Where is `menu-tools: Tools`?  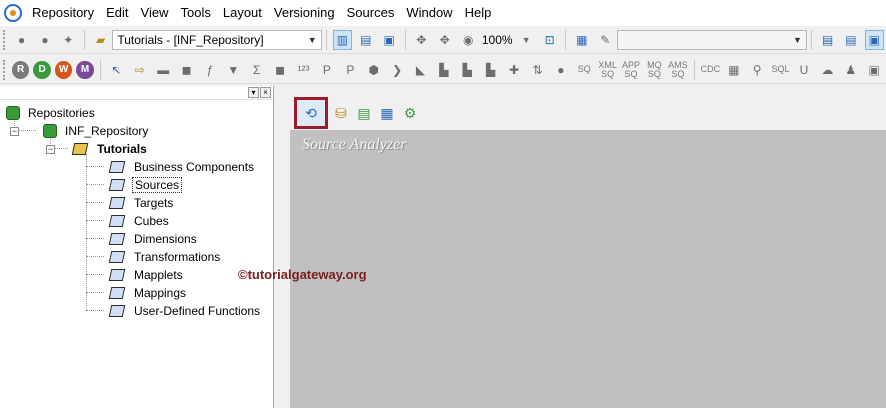
menu-tools: Tools is located at coordinates (196, 13).